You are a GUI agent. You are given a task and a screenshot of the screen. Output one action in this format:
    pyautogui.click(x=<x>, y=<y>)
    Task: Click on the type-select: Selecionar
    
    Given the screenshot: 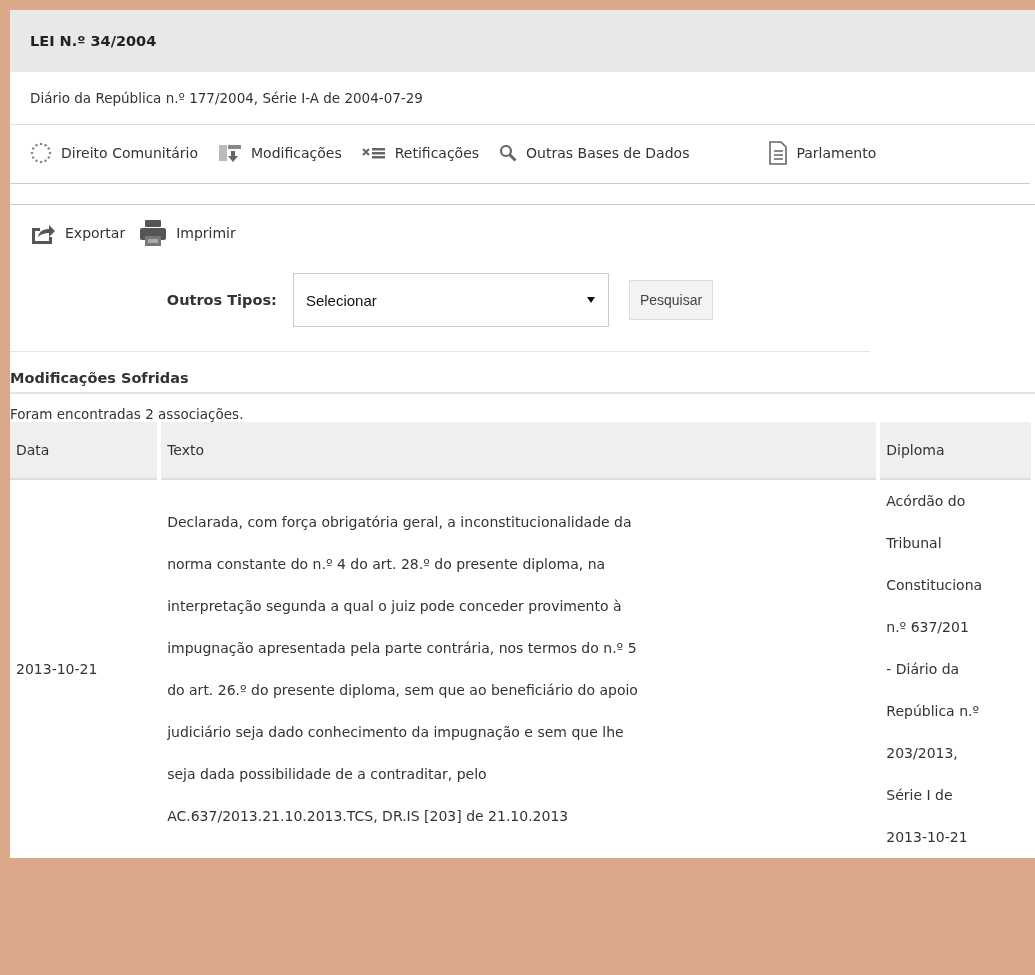 What is the action you would take?
    pyautogui.click(x=450, y=300)
    